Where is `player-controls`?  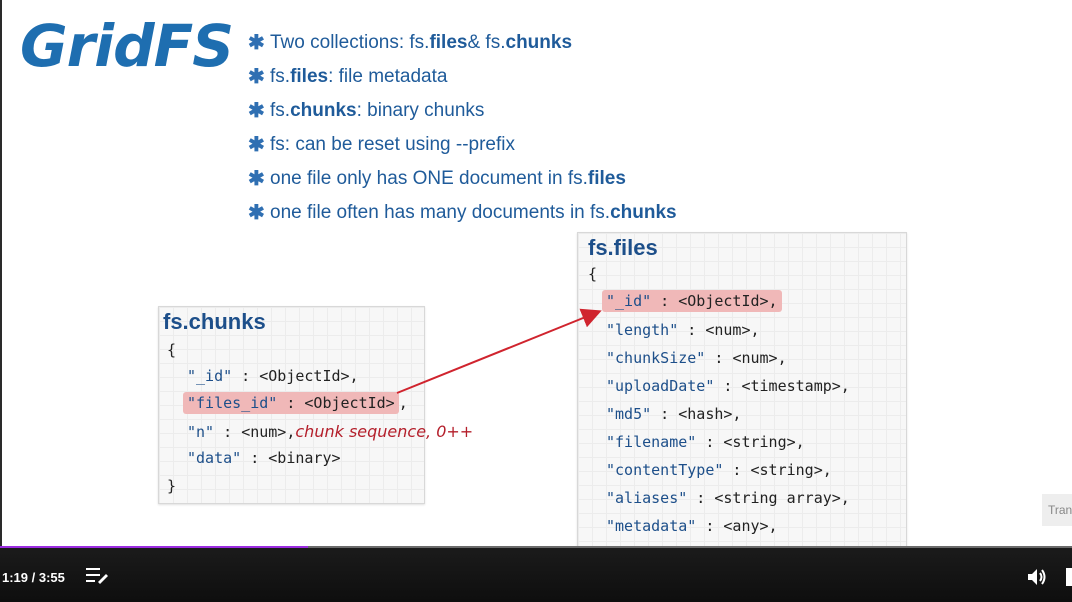
player-controls is located at coordinates (536, 575).